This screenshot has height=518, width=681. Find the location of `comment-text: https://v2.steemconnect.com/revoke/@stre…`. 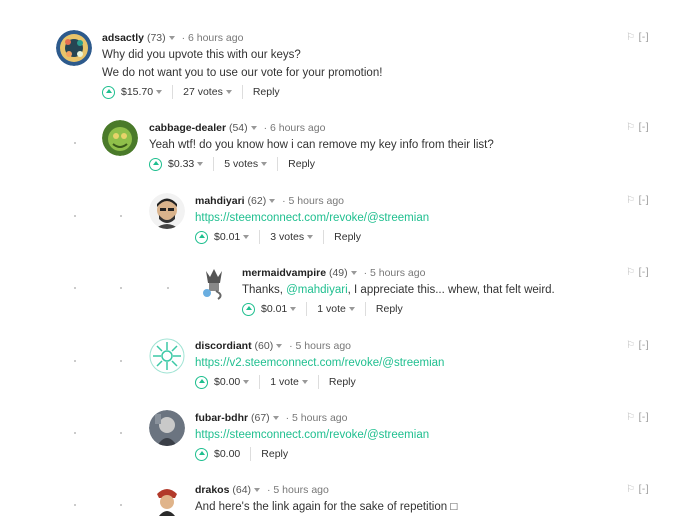

comment-text: https://v2.steemconnect.com/revoke/@stre… is located at coordinates (423, 363).